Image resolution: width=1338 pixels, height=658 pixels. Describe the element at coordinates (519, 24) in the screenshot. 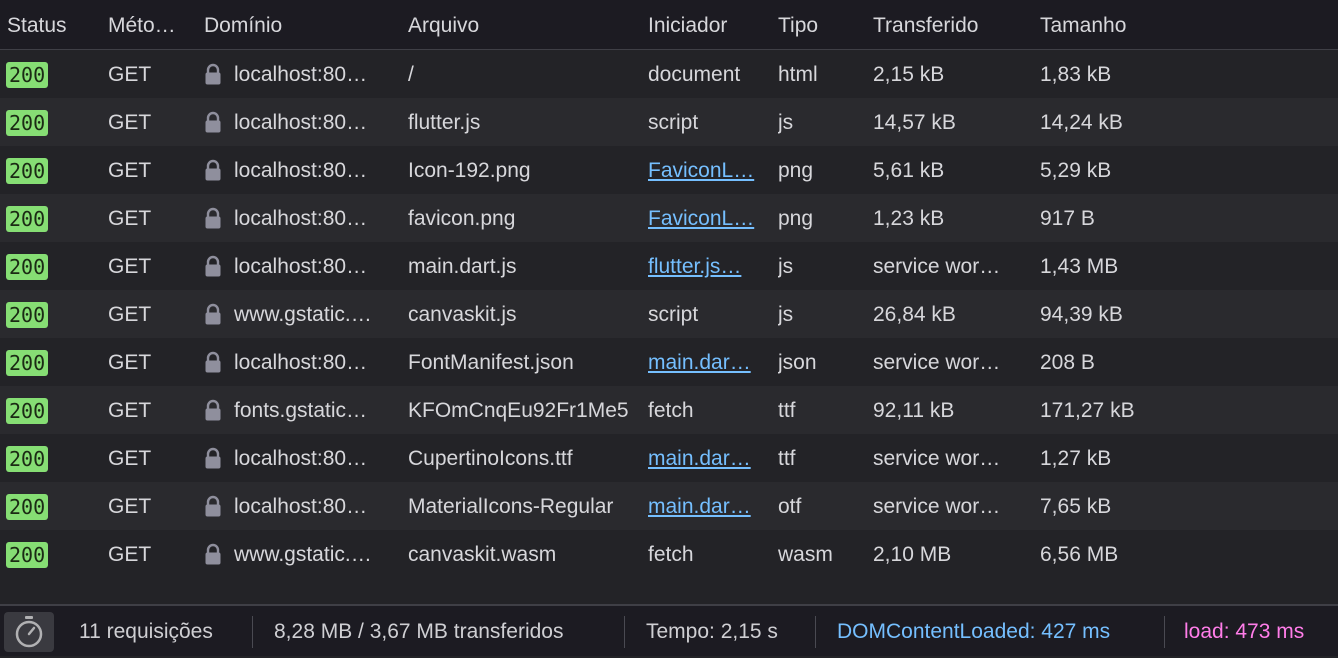

I see `column-header-file: Arquivo` at that location.